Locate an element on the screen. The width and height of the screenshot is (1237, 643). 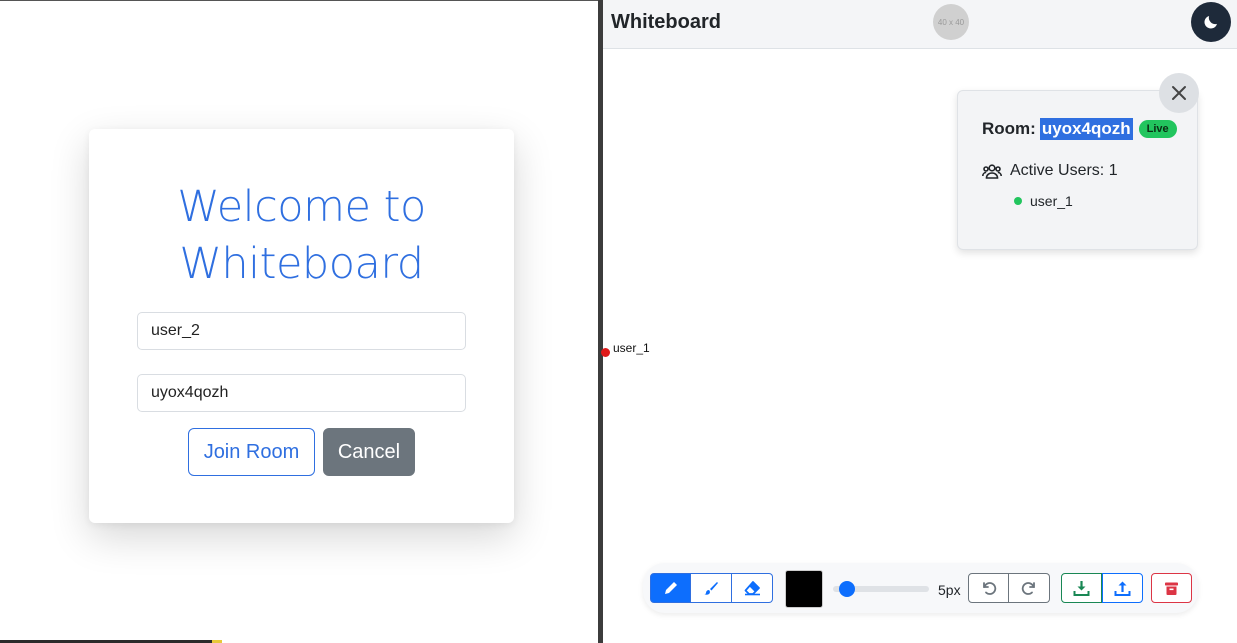
welcome-title-line-1: Welcome to is located at coordinates (301, 207).